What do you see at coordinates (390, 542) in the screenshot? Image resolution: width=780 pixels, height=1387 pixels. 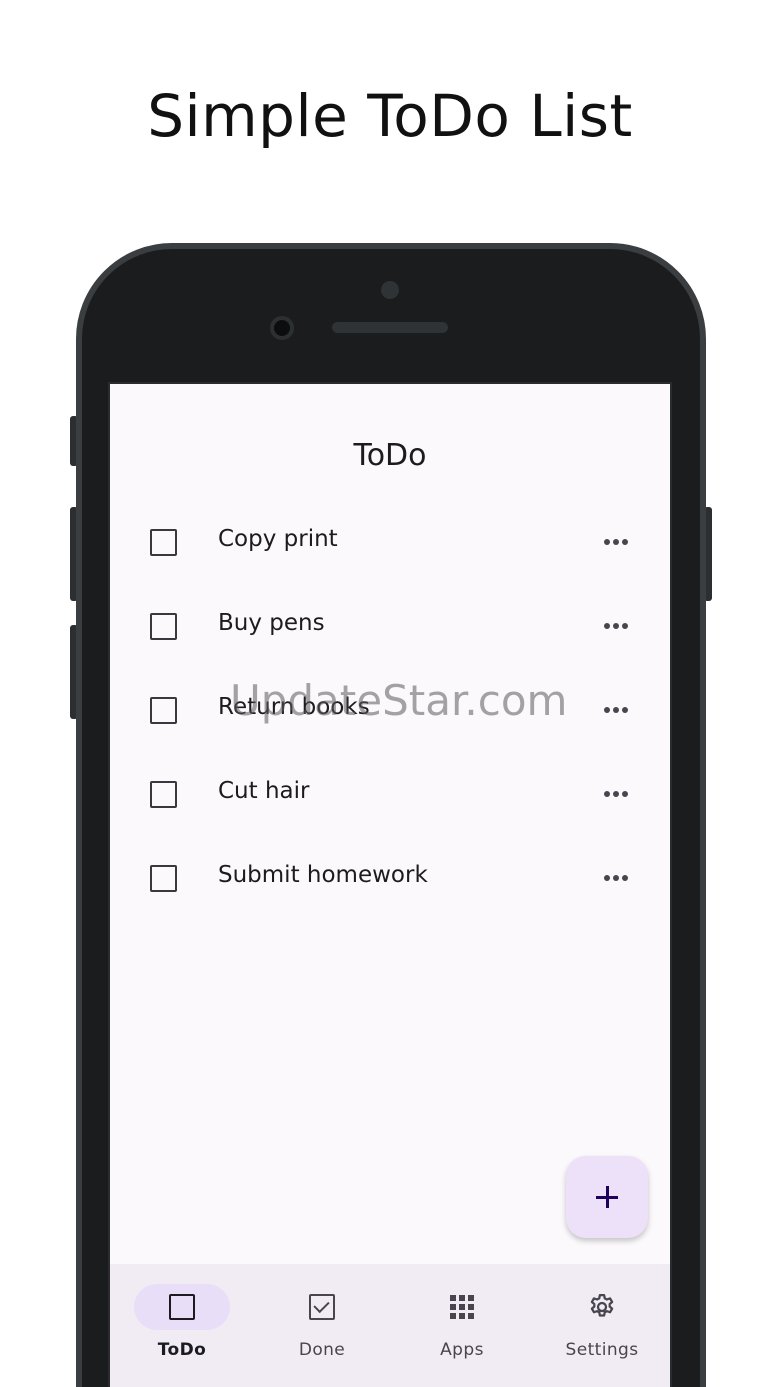 I see `todo-item: Copy print` at bounding box center [390, 542].